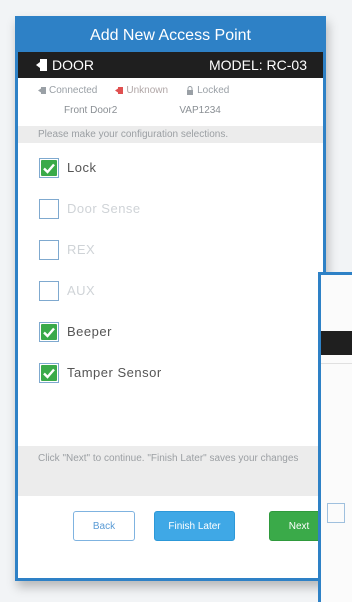 Image resolution: width=352 pixels, height=602 pixels. Describe the element at coordinates (104, 526) in the screenshot. I see `back-button: Back` at that location.